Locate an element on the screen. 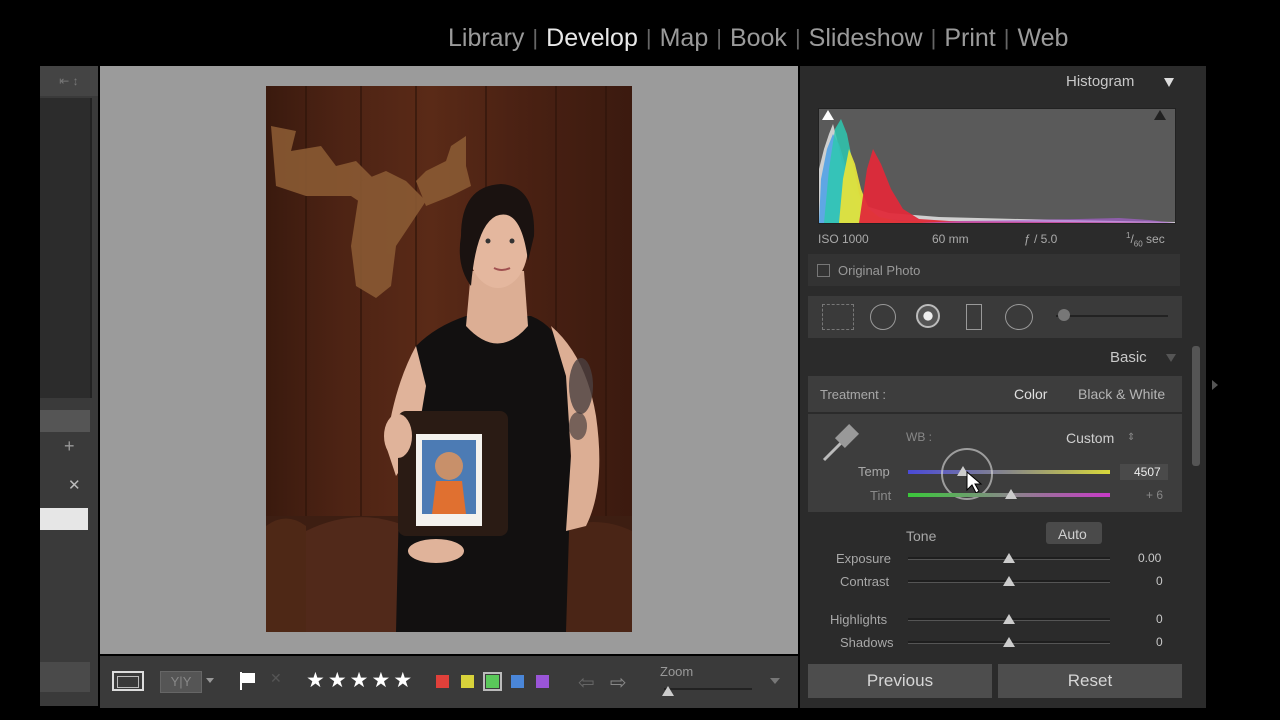 The height and width of the screenshot is (720, 1280). previous-button: Previous is located at coordinates (900, 681).